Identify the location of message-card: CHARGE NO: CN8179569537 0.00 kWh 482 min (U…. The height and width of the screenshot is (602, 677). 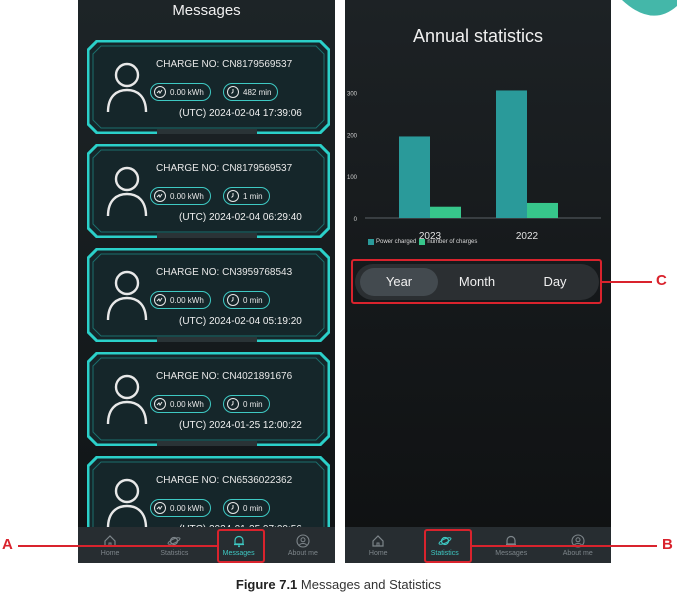
(208, 87).